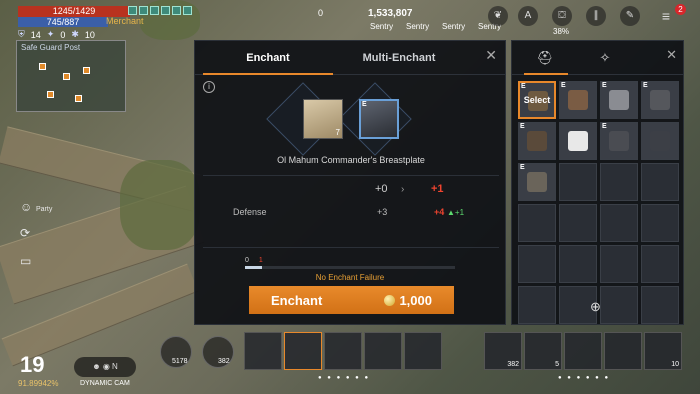 Image resolution: width=700 pixels, height=394 pixels. I want to click on location-label: Safe Guard Post, so click(51, 47).